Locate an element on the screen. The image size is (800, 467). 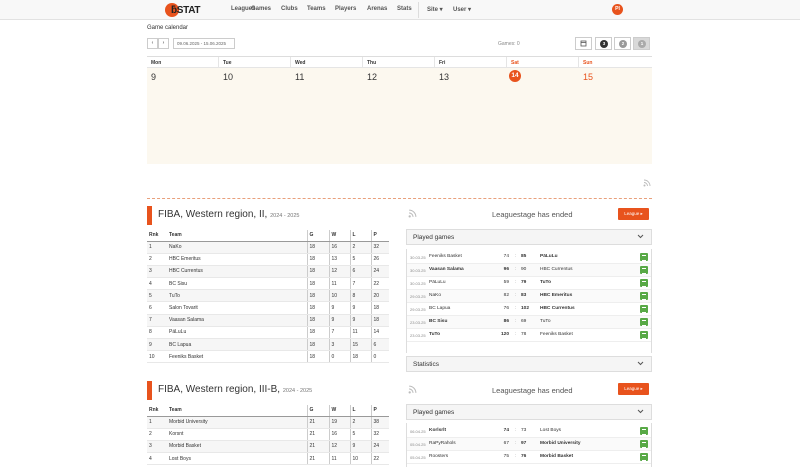
day-column-mon: Mon 9 is located at coordinates (183, 110).